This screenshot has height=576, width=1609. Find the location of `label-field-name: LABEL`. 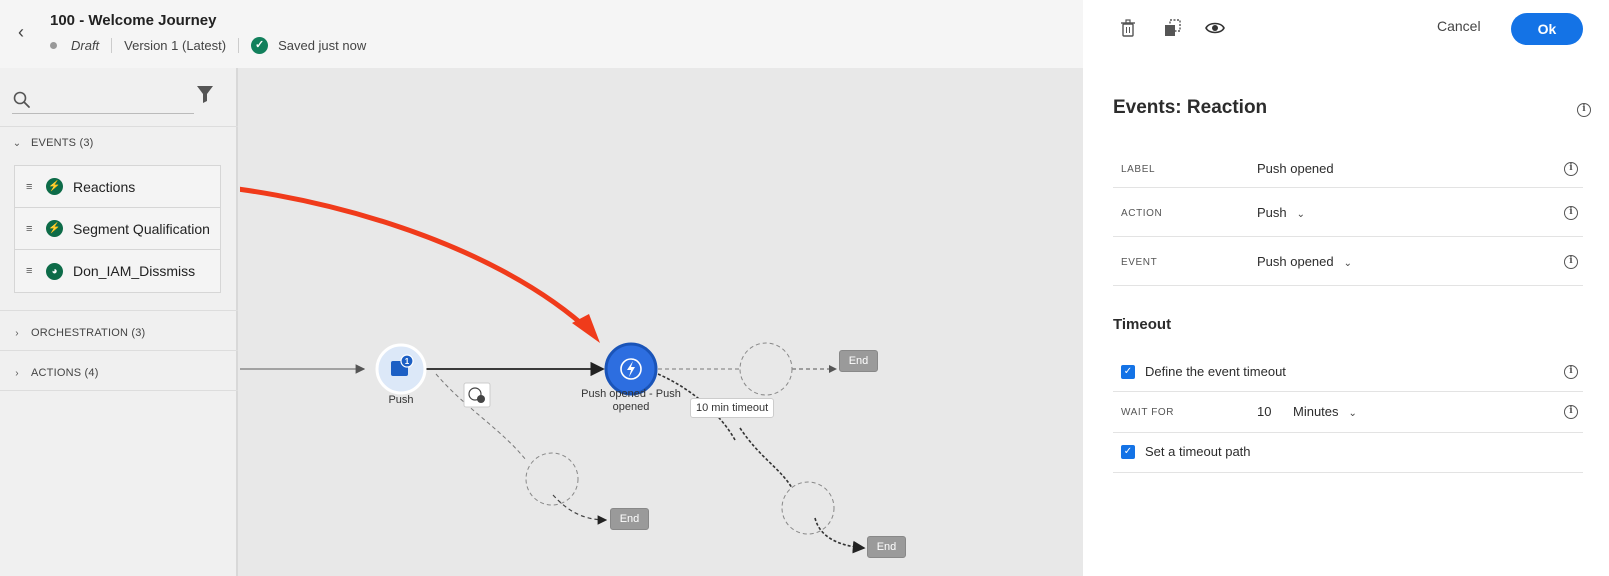

label-field-name: LABEL is located at coordinates (1138, 169).